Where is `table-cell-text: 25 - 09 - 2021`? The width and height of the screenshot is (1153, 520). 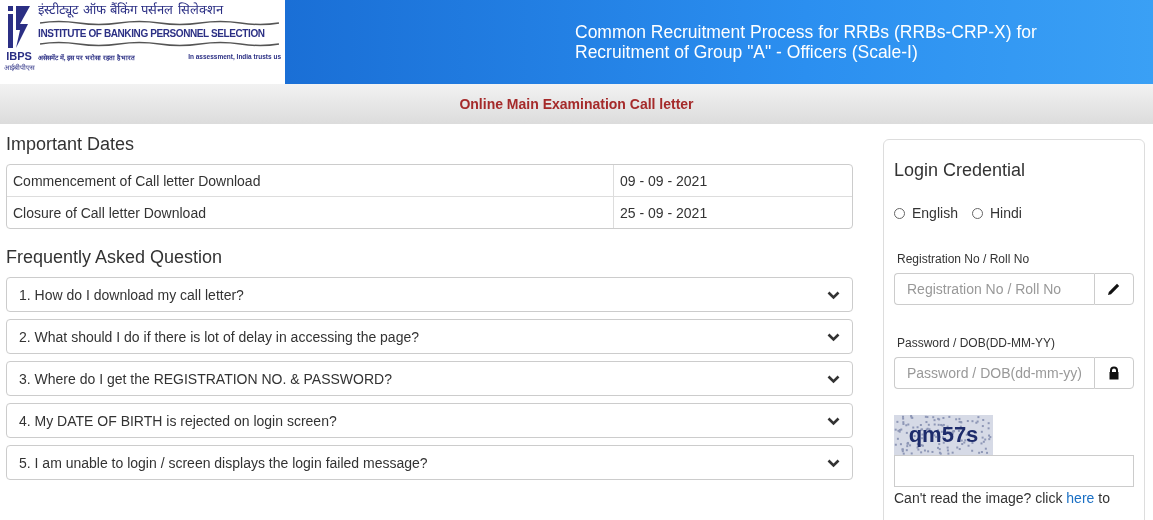 table-cell-text: 25 - 09 - 2021 is located at coordinates (664, 213).